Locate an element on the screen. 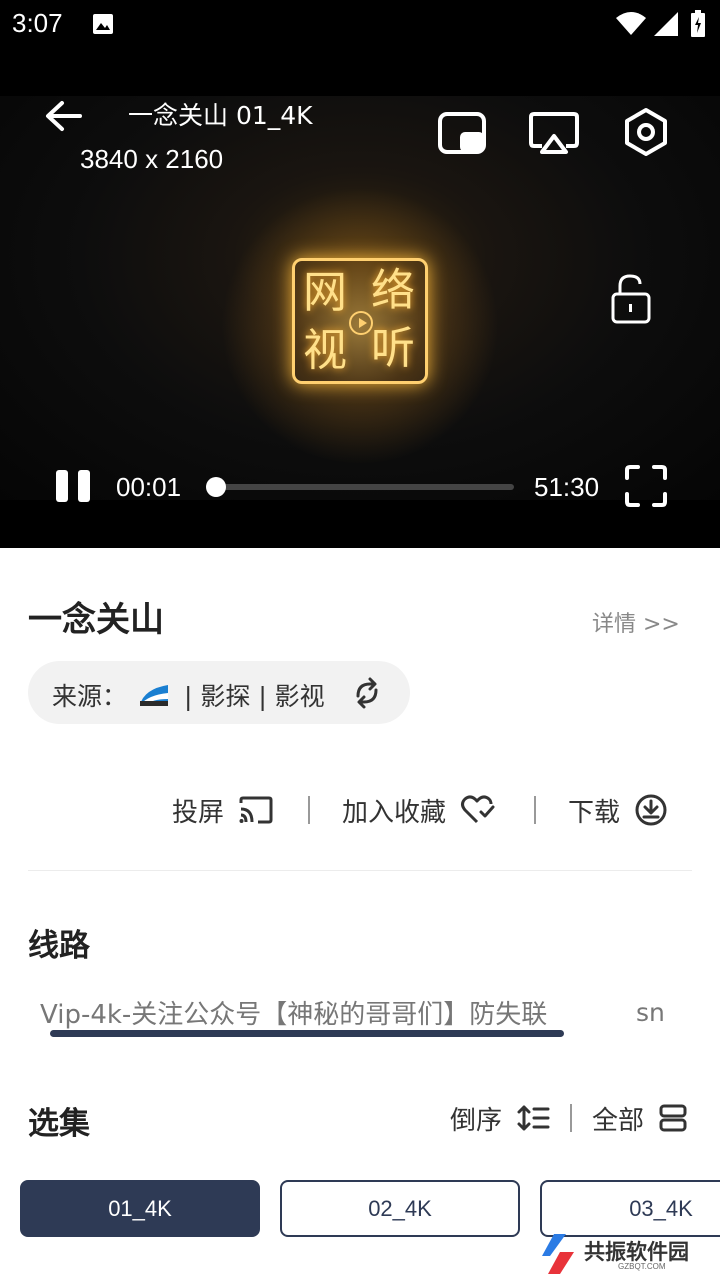  episode-button: 01_4K is located at coordinates (140, 1208).